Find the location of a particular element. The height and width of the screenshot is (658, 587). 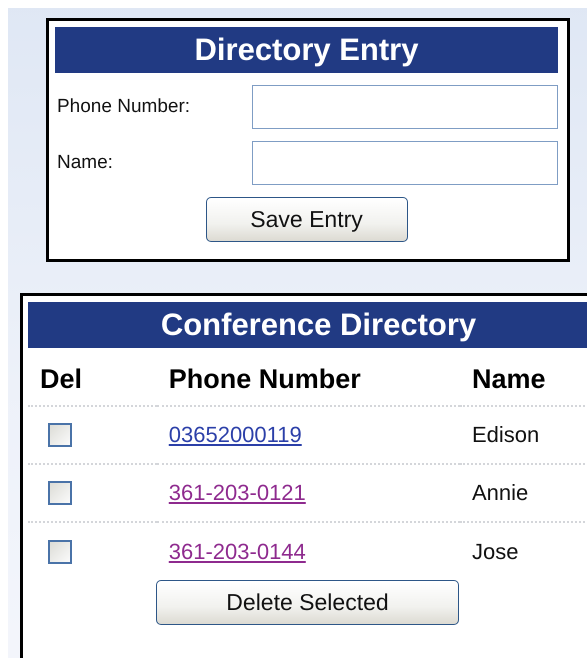

contact-name: Edison is located at coordinates (506, 434).